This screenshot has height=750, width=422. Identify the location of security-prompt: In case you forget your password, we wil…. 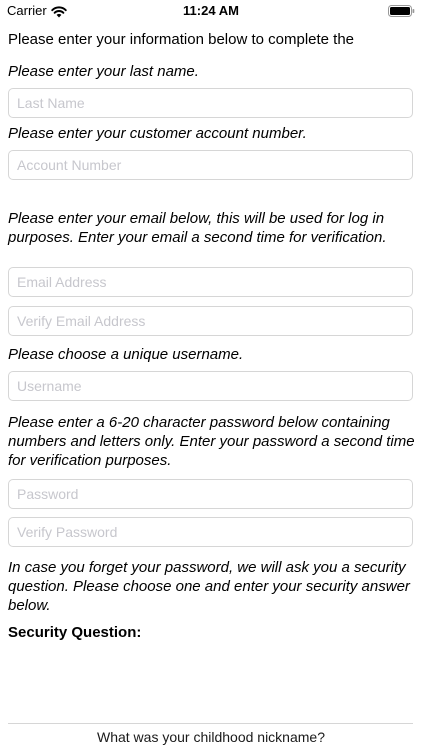
(209, 586).